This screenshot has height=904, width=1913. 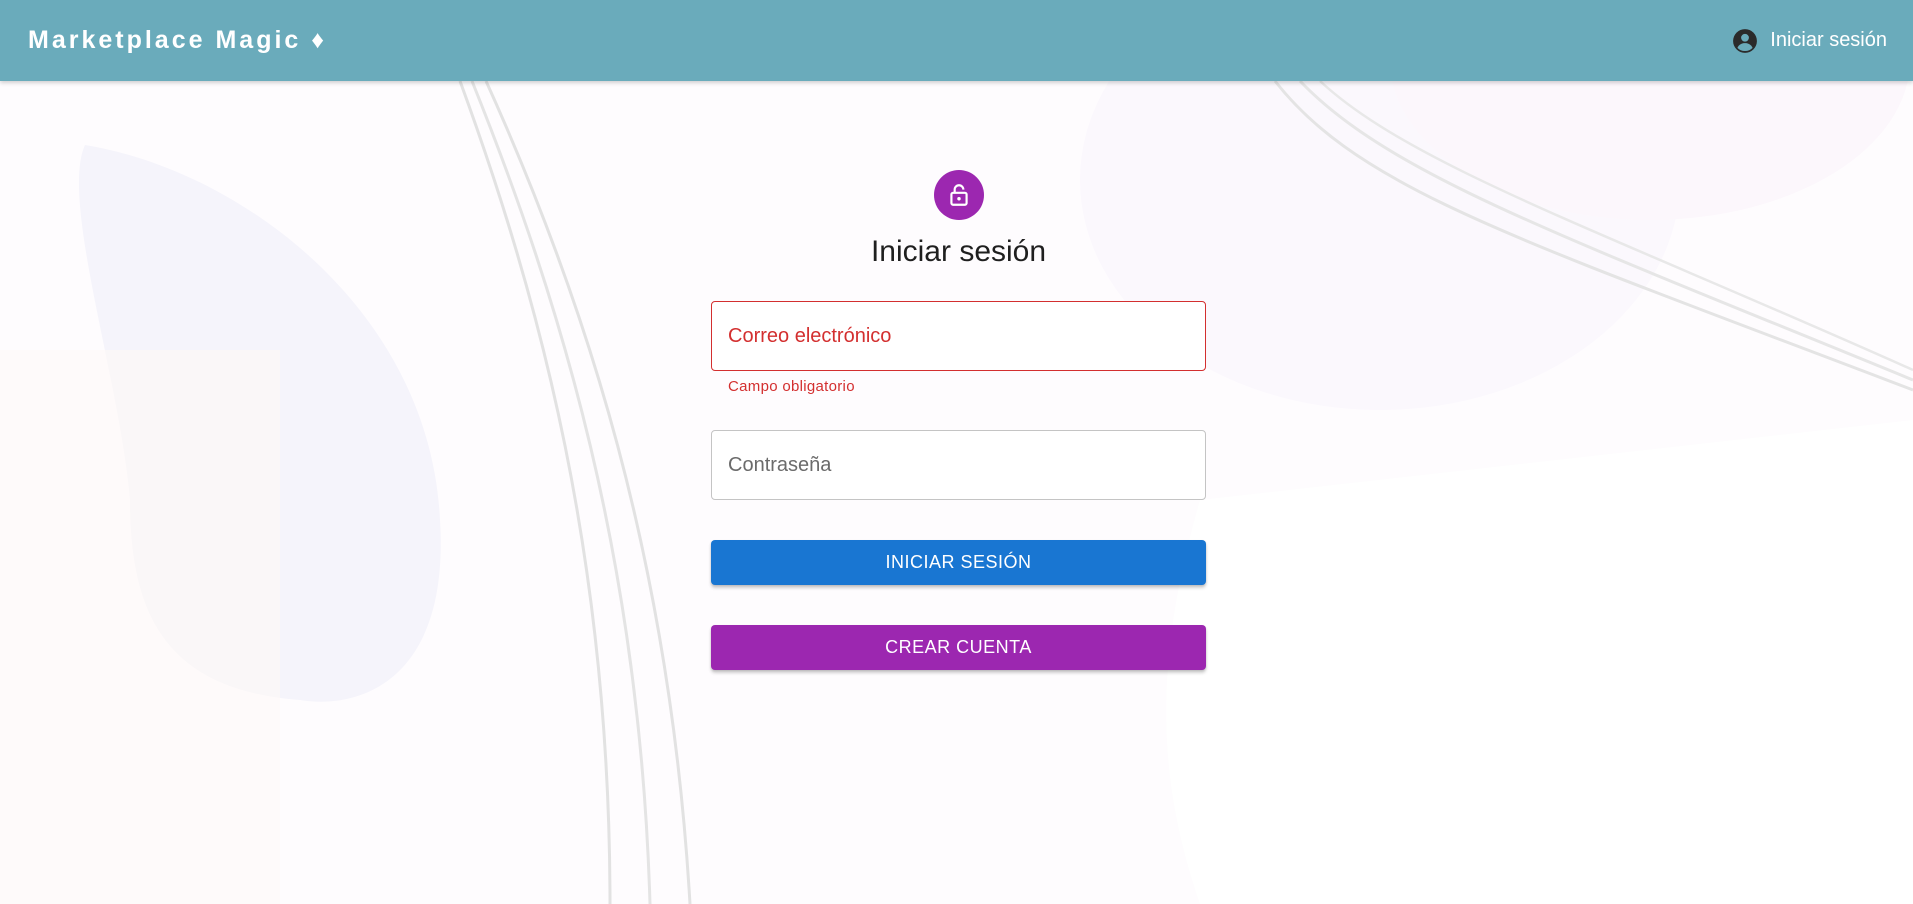 I want to click on password-field: Contraseña, so click(x=958, y=465).